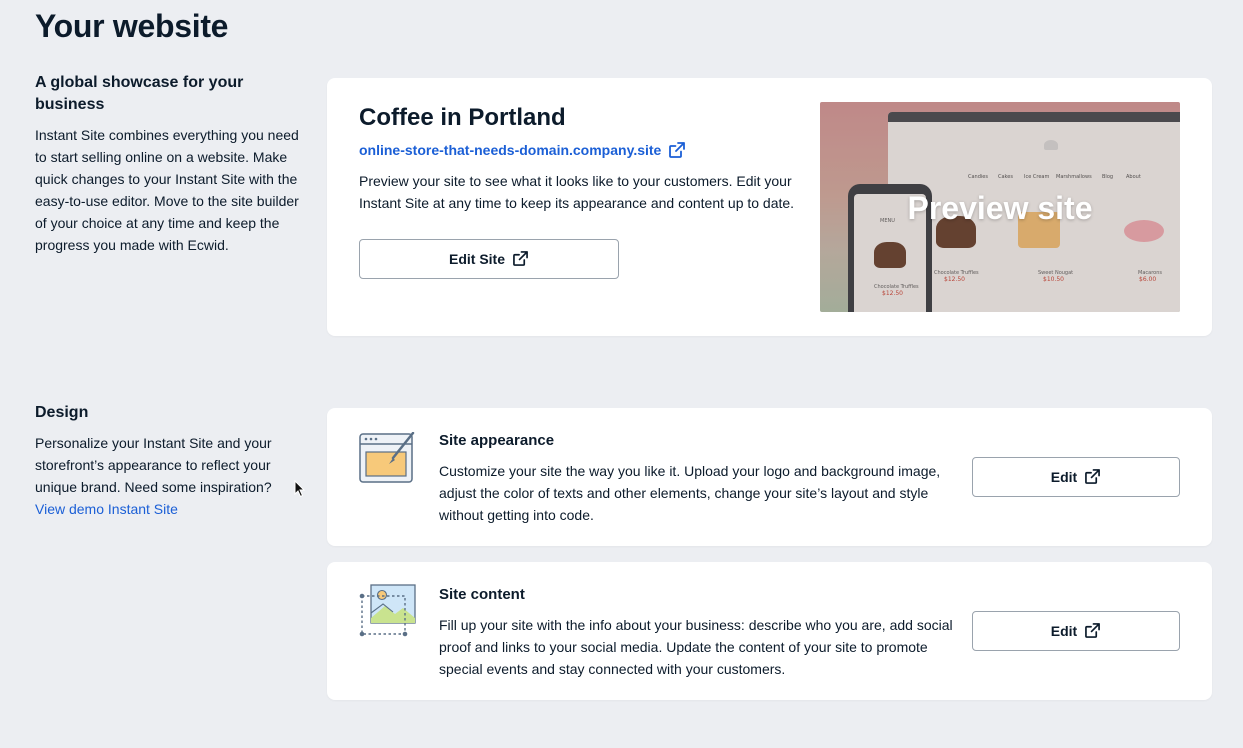 The width and height of the screenshot is (1243, 748). I want to click on browser-brush-icon, so click(387, 460).